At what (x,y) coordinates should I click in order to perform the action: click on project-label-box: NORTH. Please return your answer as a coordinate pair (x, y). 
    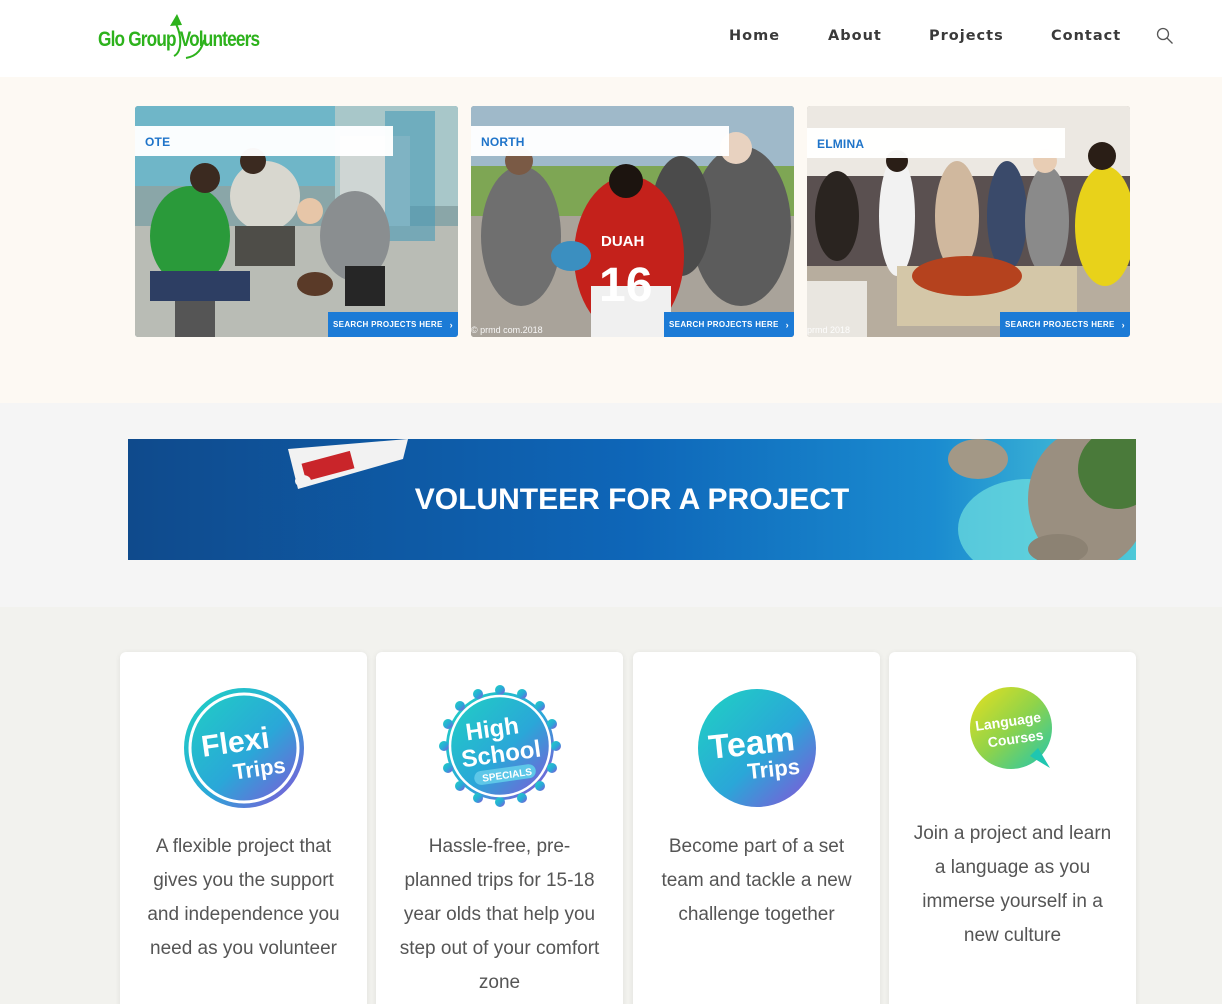
    Looking at the image, I should click on (600, 141).